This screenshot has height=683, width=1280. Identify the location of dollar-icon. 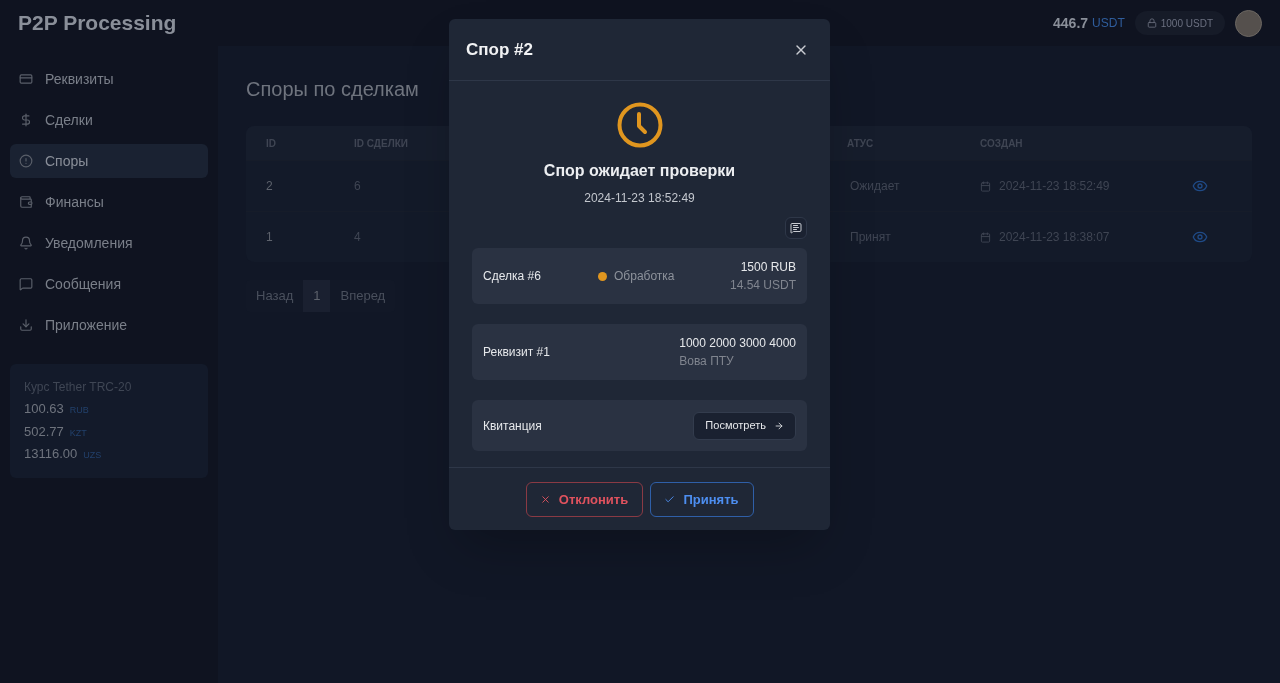
(26, 120).